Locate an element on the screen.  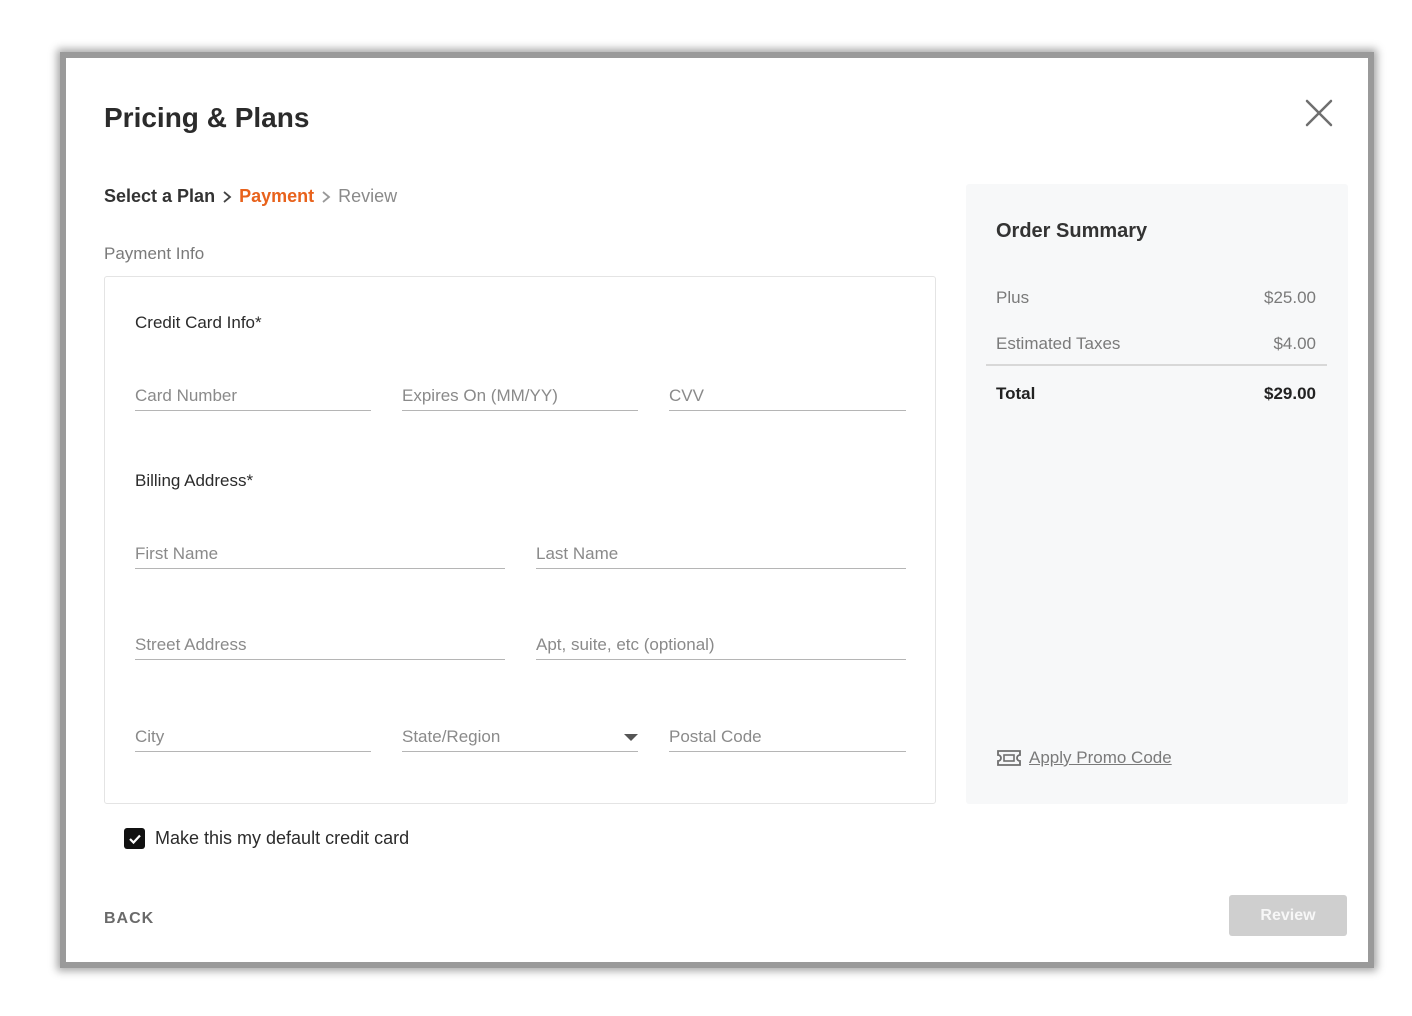
back-button: BACK is located at coordinates (129, 919).